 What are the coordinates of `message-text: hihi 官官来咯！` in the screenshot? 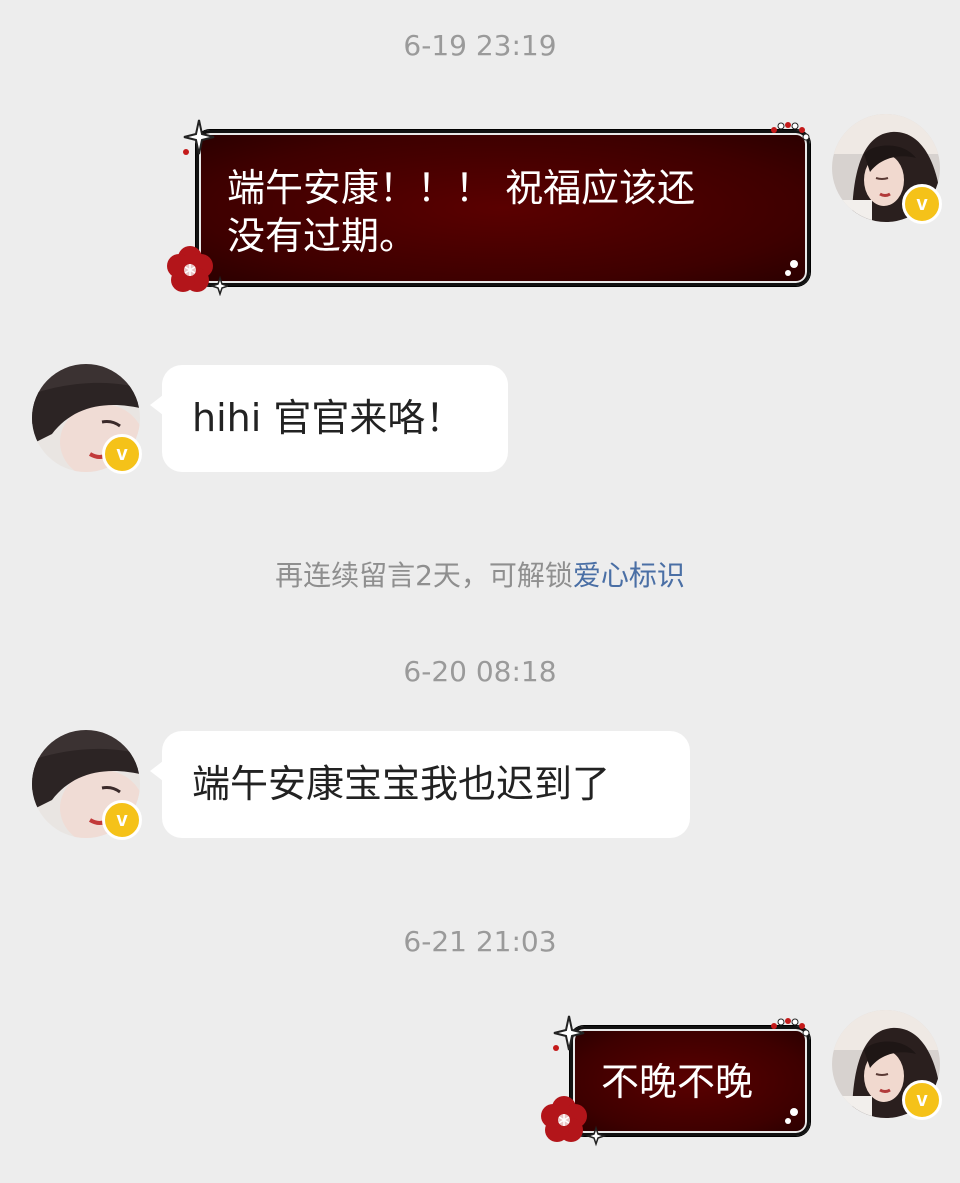 It's located at (328, 418).